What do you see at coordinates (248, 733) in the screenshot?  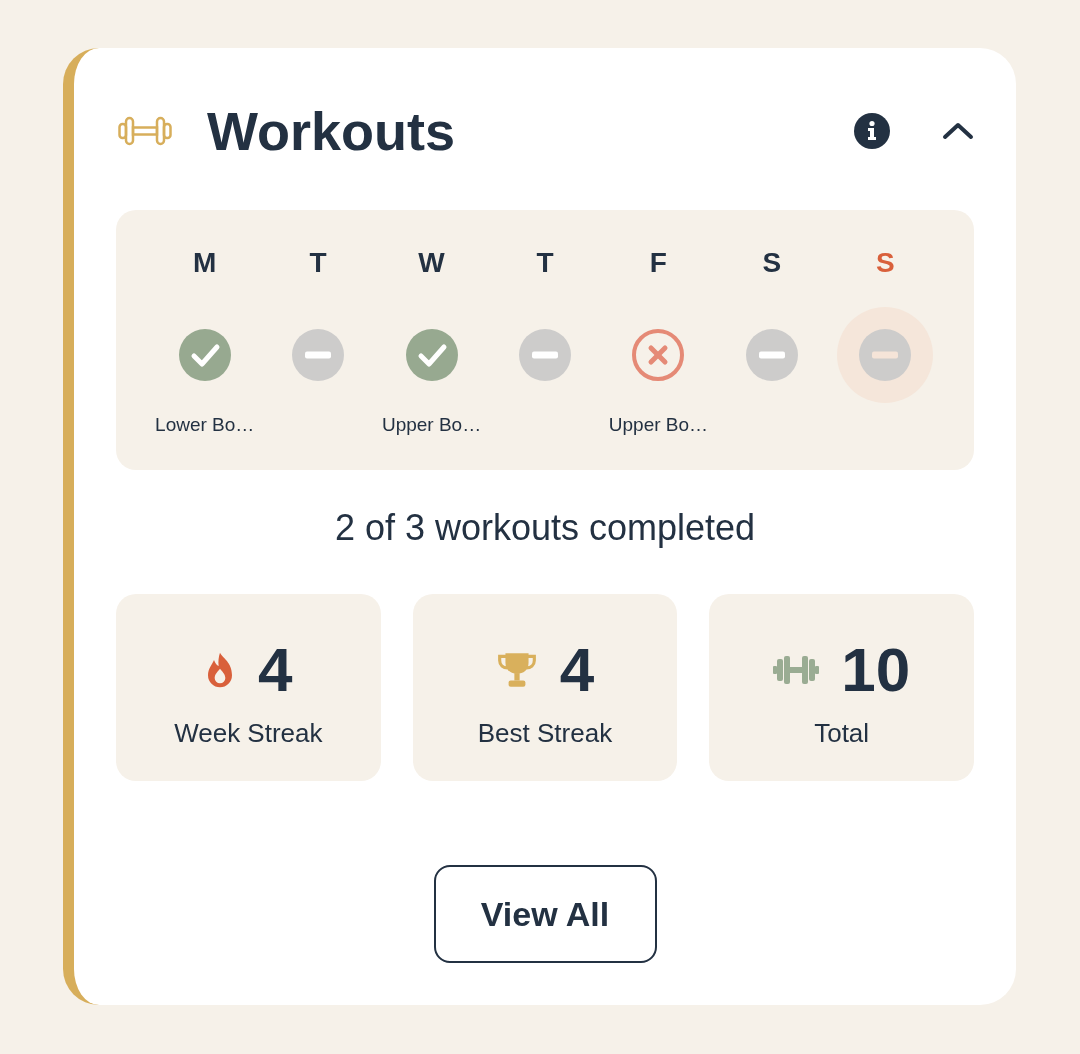 I see `stat-label: Week Streak` at bounding box center [248, 733].